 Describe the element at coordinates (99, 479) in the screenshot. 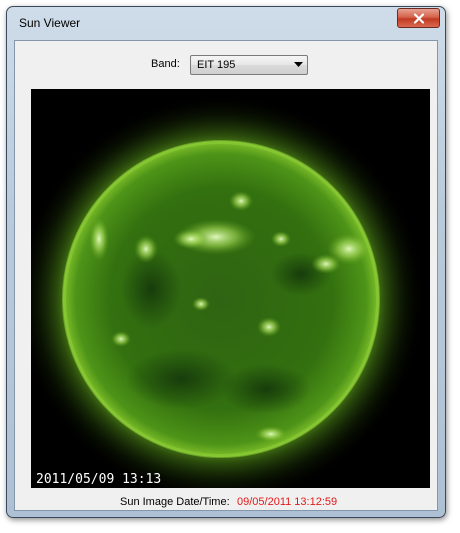

I see `image-timestamp: 2011/05/09 13:13` at that location.